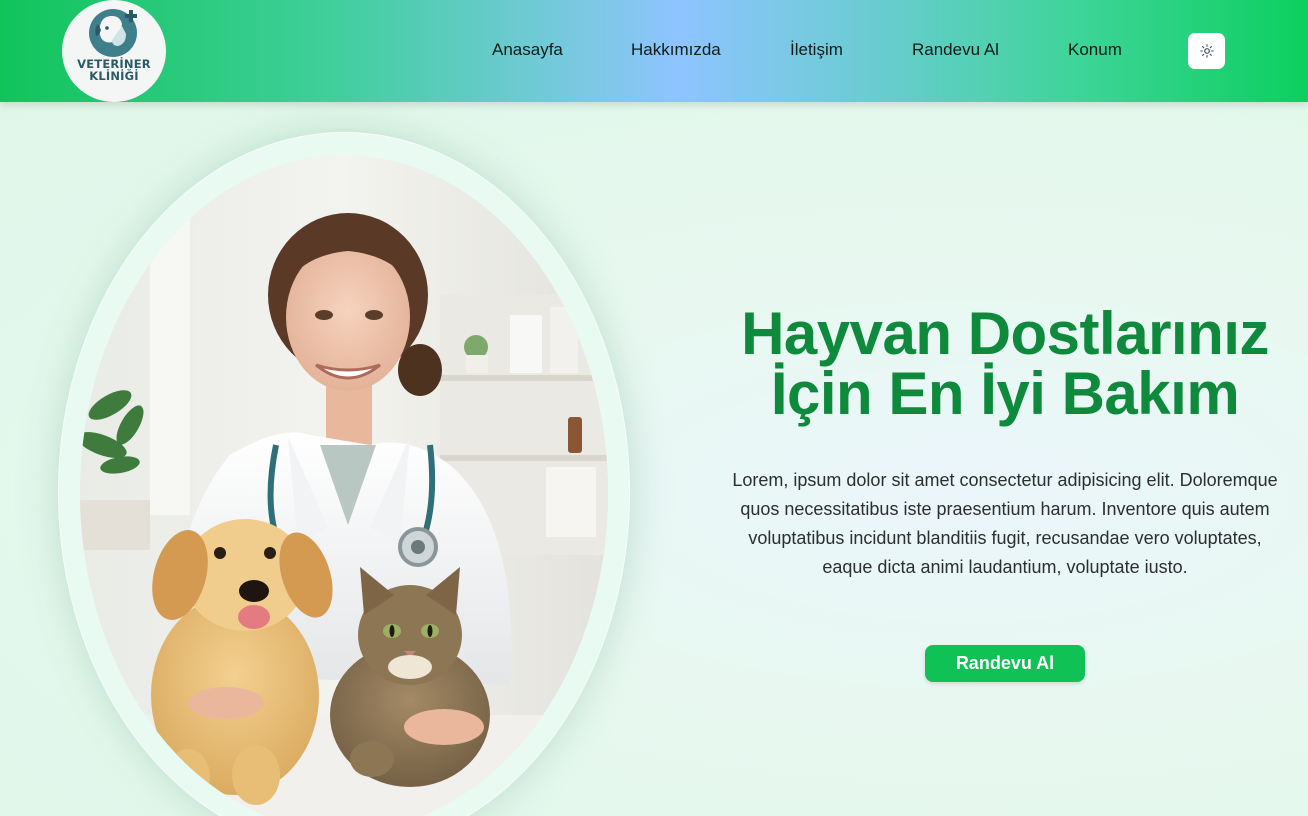  What do you see at coordinates (1005, 333) in the screenshot?
I see `hero-title-line1: Hayvan Dostlarınız` at bounding box center [1005, 333].